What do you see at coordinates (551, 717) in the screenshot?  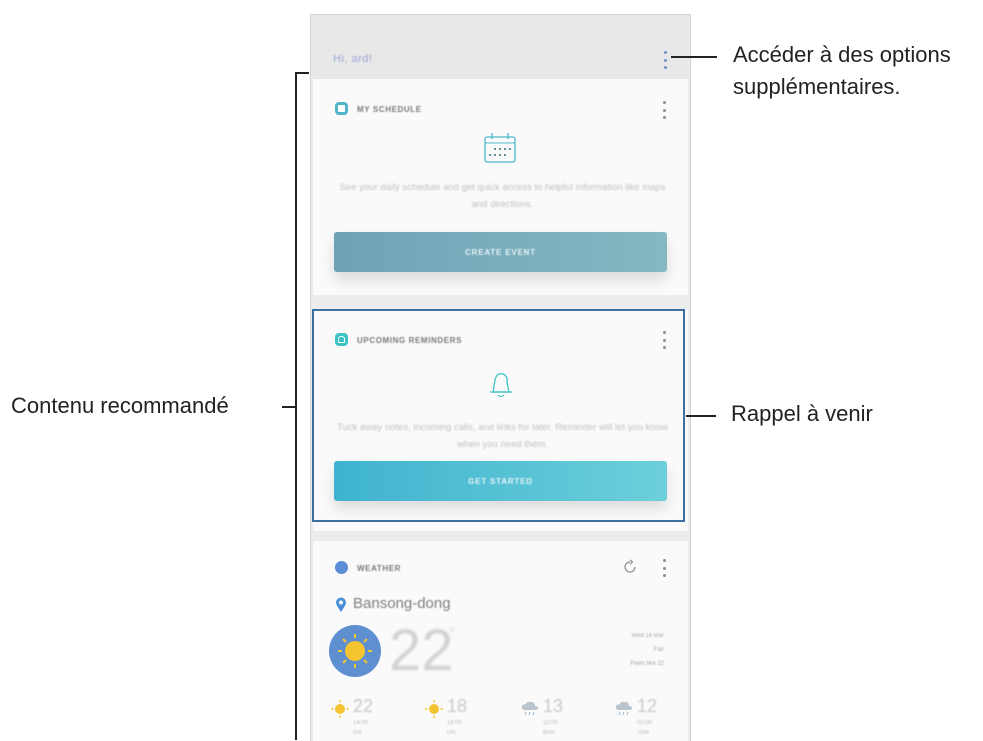 I see `forecast-item: 13 22:00 60%` at bounding box center [551, 717].